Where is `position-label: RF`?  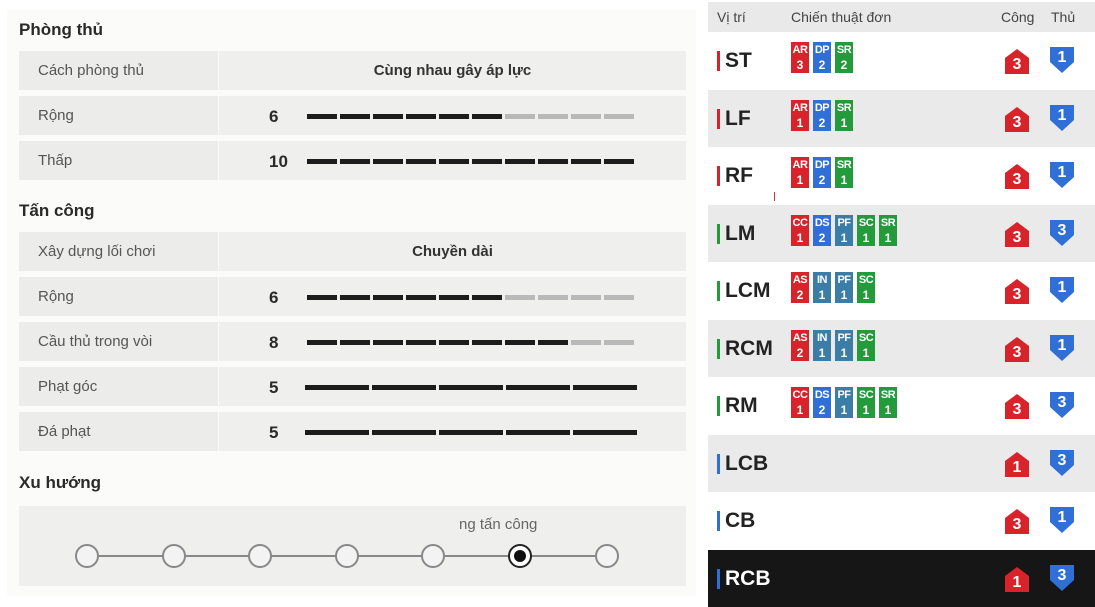 position-label: RF is located at coordinates (739, 175).